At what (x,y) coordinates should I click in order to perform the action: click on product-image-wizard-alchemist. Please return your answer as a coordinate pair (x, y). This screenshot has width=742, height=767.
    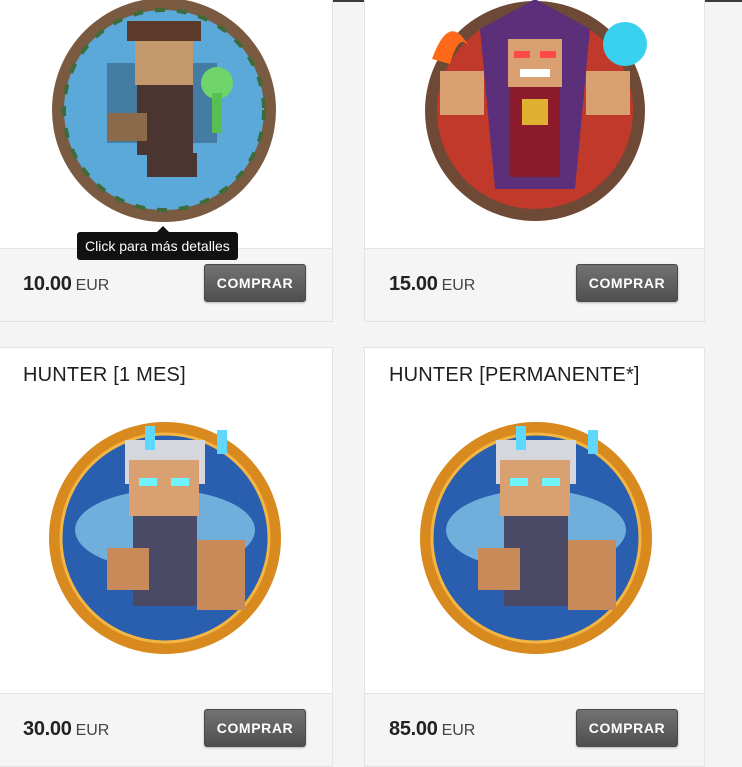
    Looking at the image, I should click on (164, 113).